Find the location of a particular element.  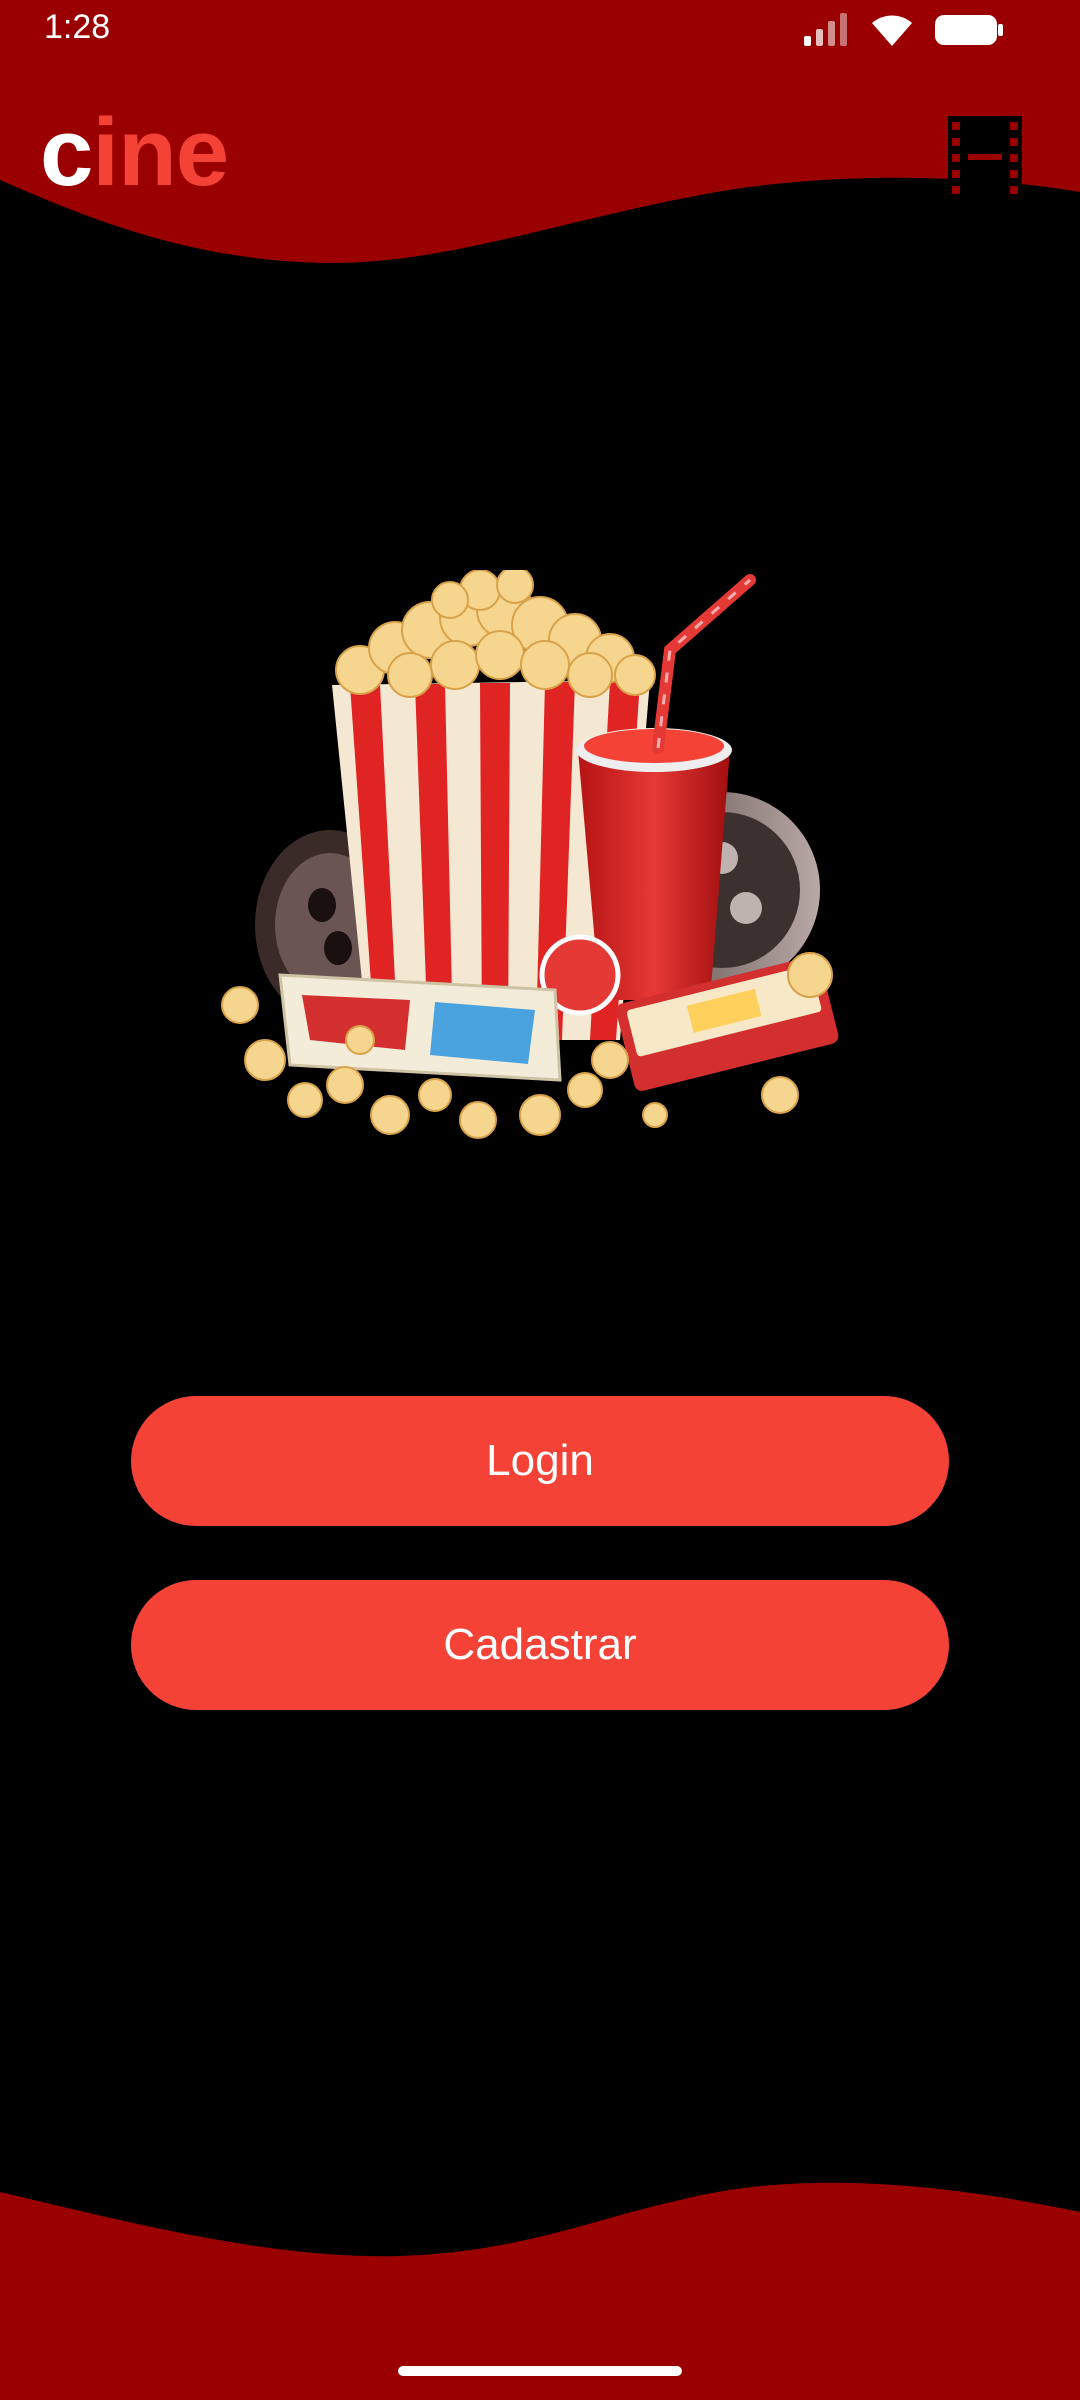

status-time: 1:28 is located at coordinates (77, 27).